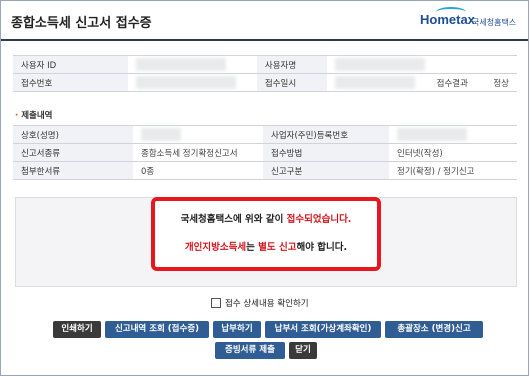 This screenshot has width=529, height=376. I want to click on confirm-details-checkbox, so click(216, 303).